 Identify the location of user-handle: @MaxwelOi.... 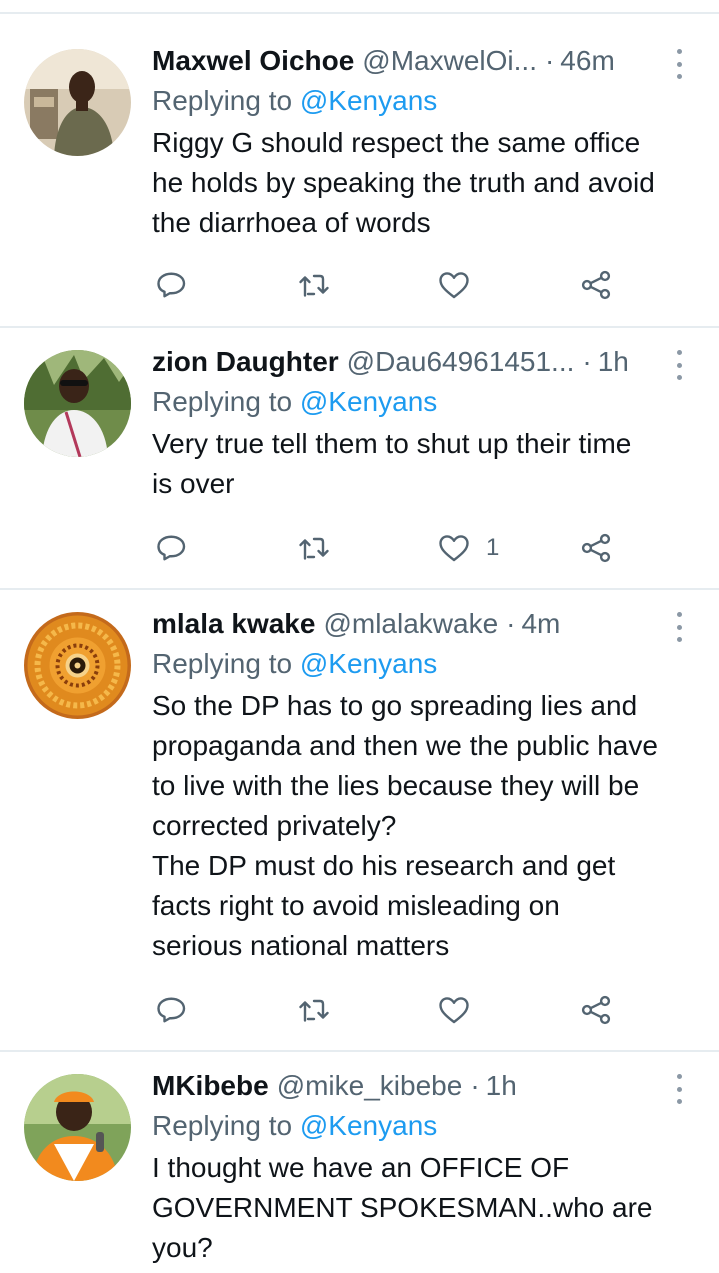
(449, 61).